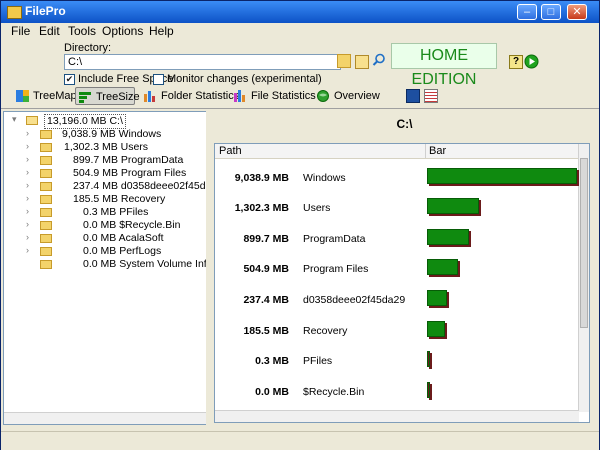 The image size is (600, 450). I want to click on table-row: 504.9 MB Program Files, so click(397, 270).